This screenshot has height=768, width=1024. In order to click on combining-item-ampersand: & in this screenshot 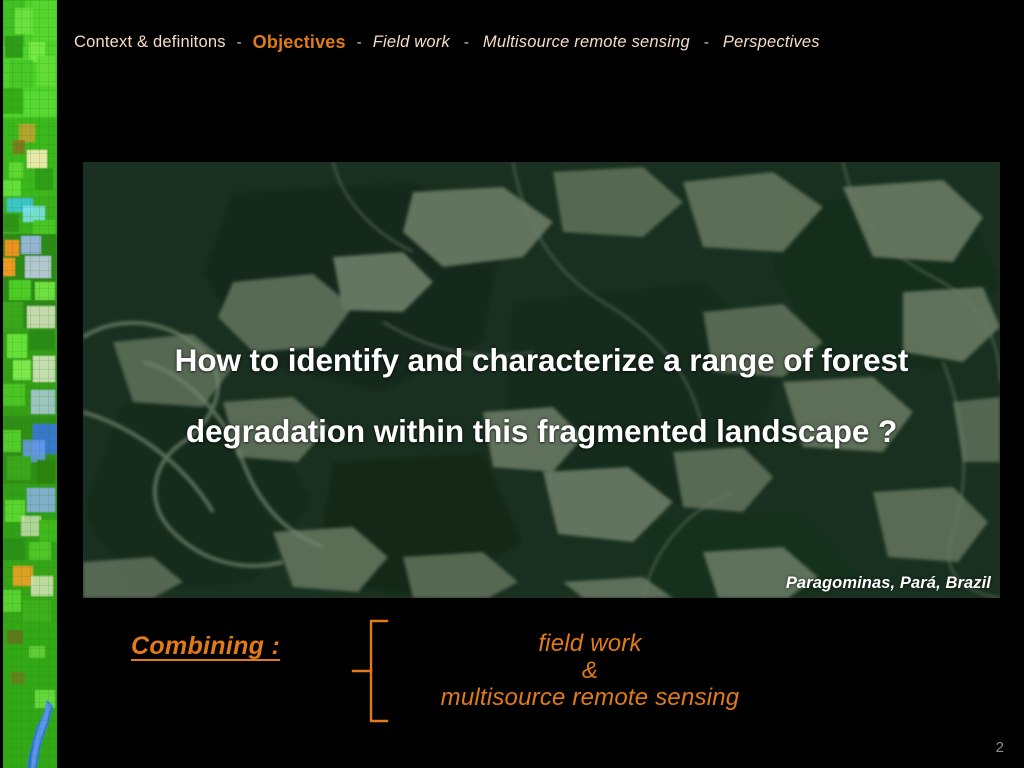, I will do `click(590, 670)`.